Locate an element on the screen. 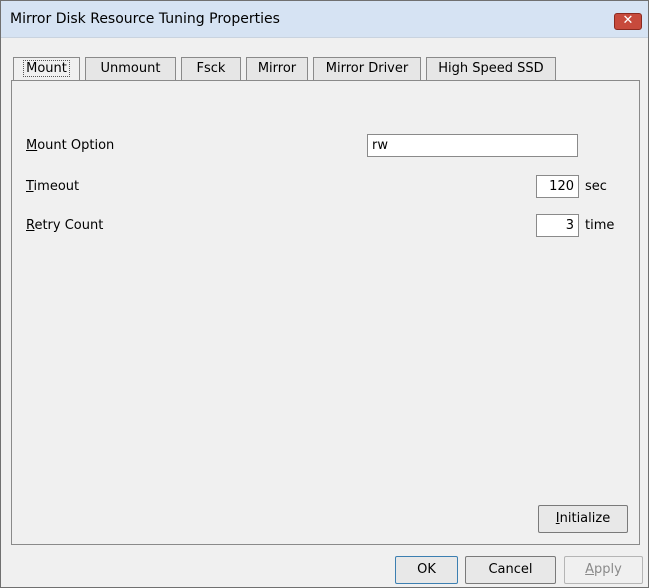 This screenshot has width=649, height=588. mount-option-input: rw is located at coordinates (472, 145).